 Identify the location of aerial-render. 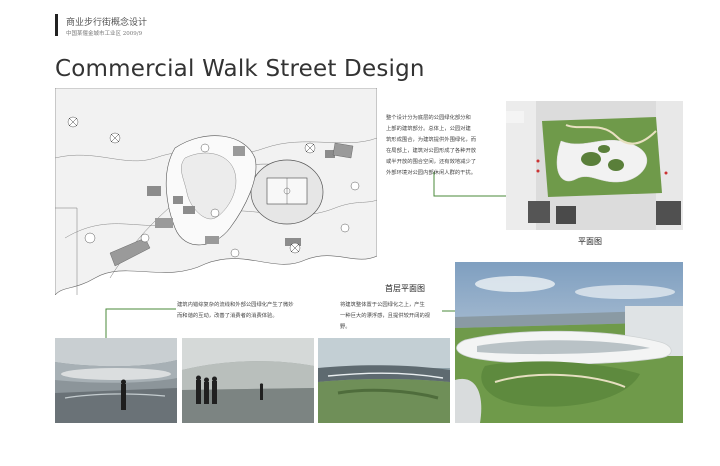
(569, 342).